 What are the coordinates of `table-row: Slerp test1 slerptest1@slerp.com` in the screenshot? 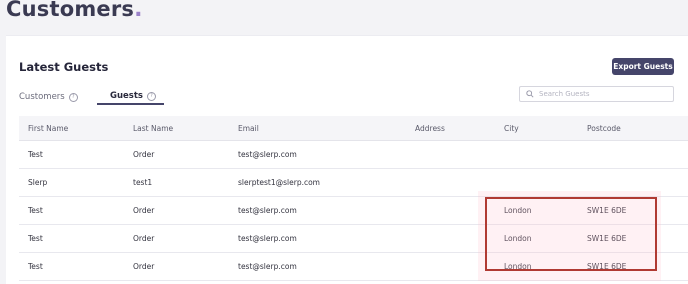 It's located at (353, 183).